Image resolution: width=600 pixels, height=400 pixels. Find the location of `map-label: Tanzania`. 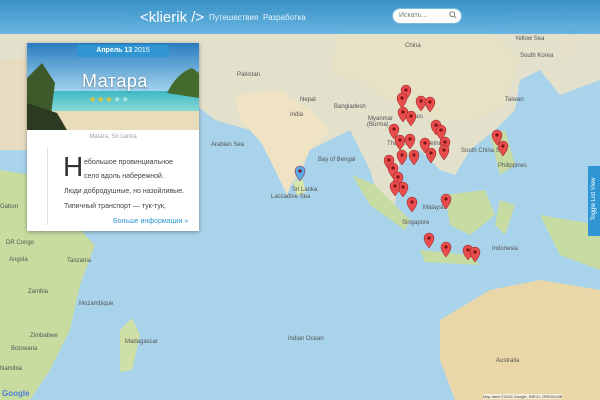

map-label: Tanzania is located at coordinates (79, 261).